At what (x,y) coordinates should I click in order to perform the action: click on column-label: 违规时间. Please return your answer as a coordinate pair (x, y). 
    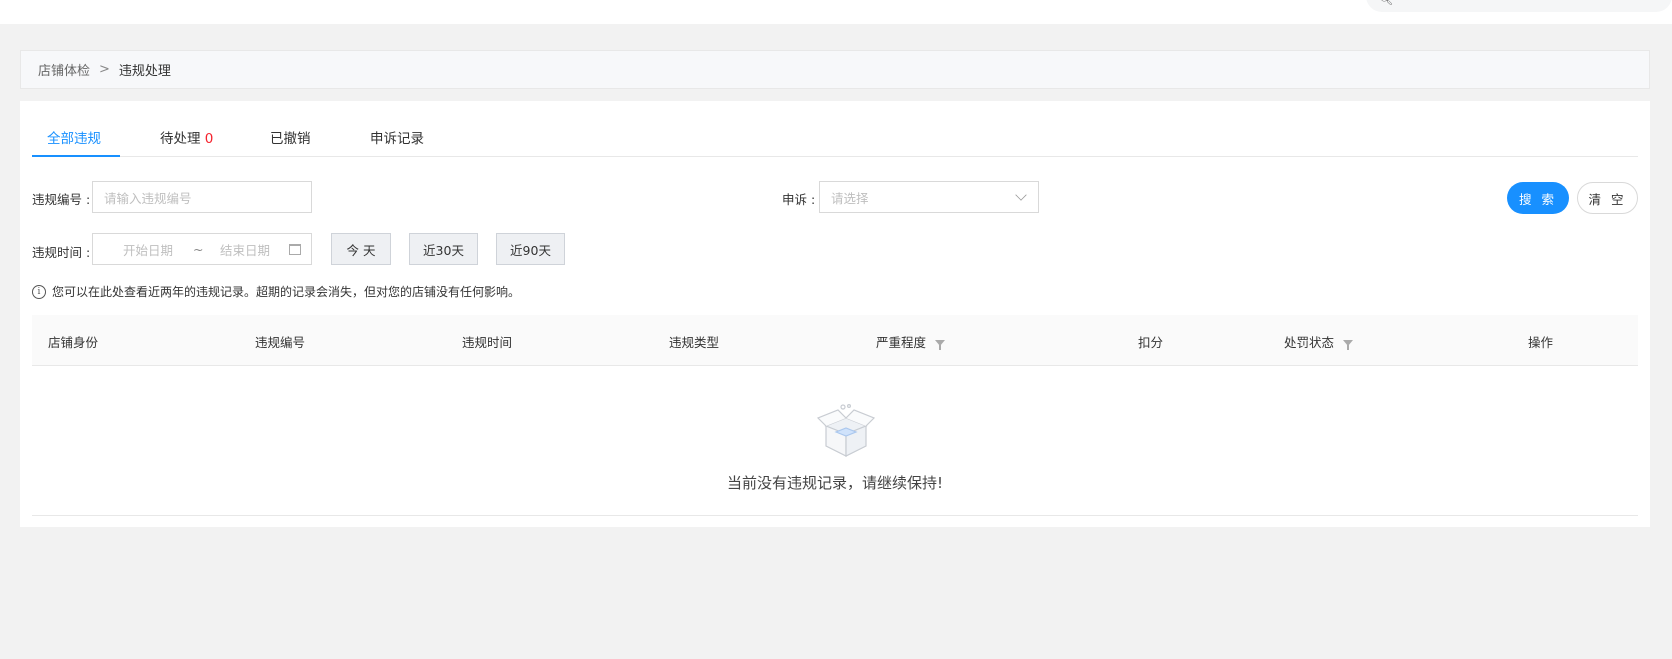
    Looking at the image, I should click on (487, 342).